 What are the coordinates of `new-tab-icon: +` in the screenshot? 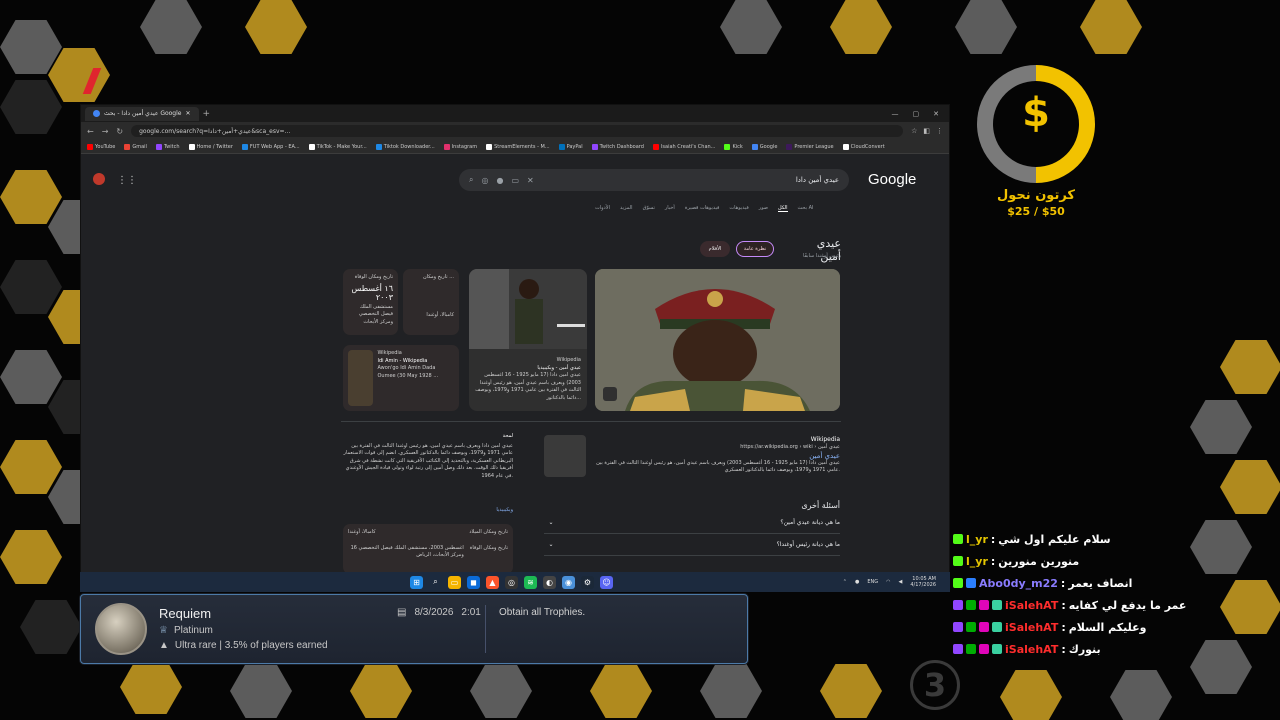 It's located at (207, 114).